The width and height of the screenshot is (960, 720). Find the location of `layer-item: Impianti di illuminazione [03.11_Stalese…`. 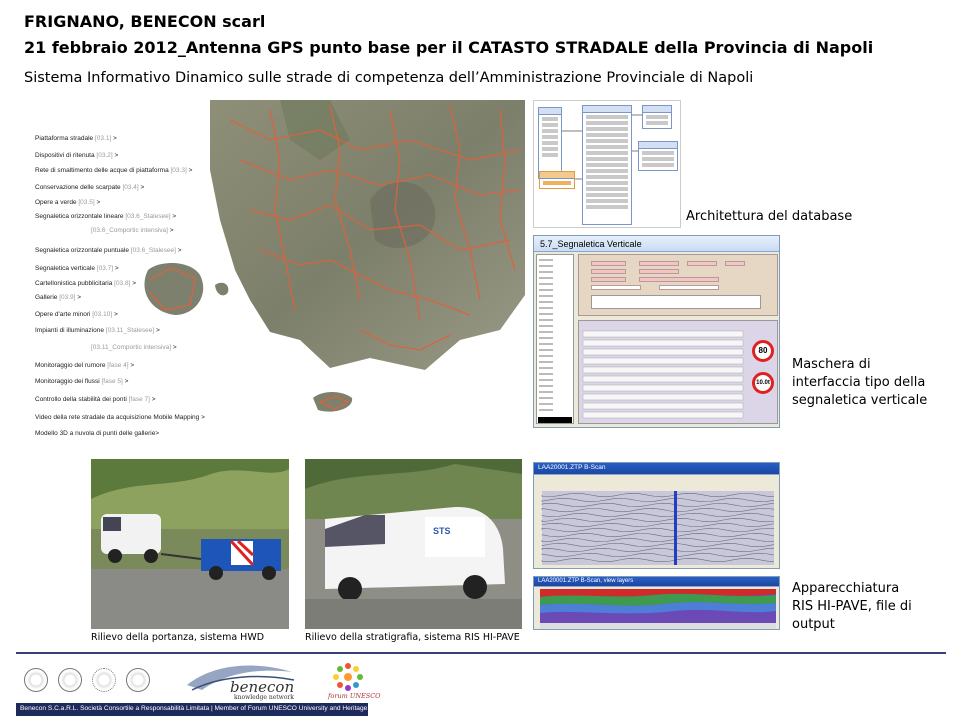

layer-item: Impianti di illuminazione [03.11_Stalese… is located at coordinates (97, 331).